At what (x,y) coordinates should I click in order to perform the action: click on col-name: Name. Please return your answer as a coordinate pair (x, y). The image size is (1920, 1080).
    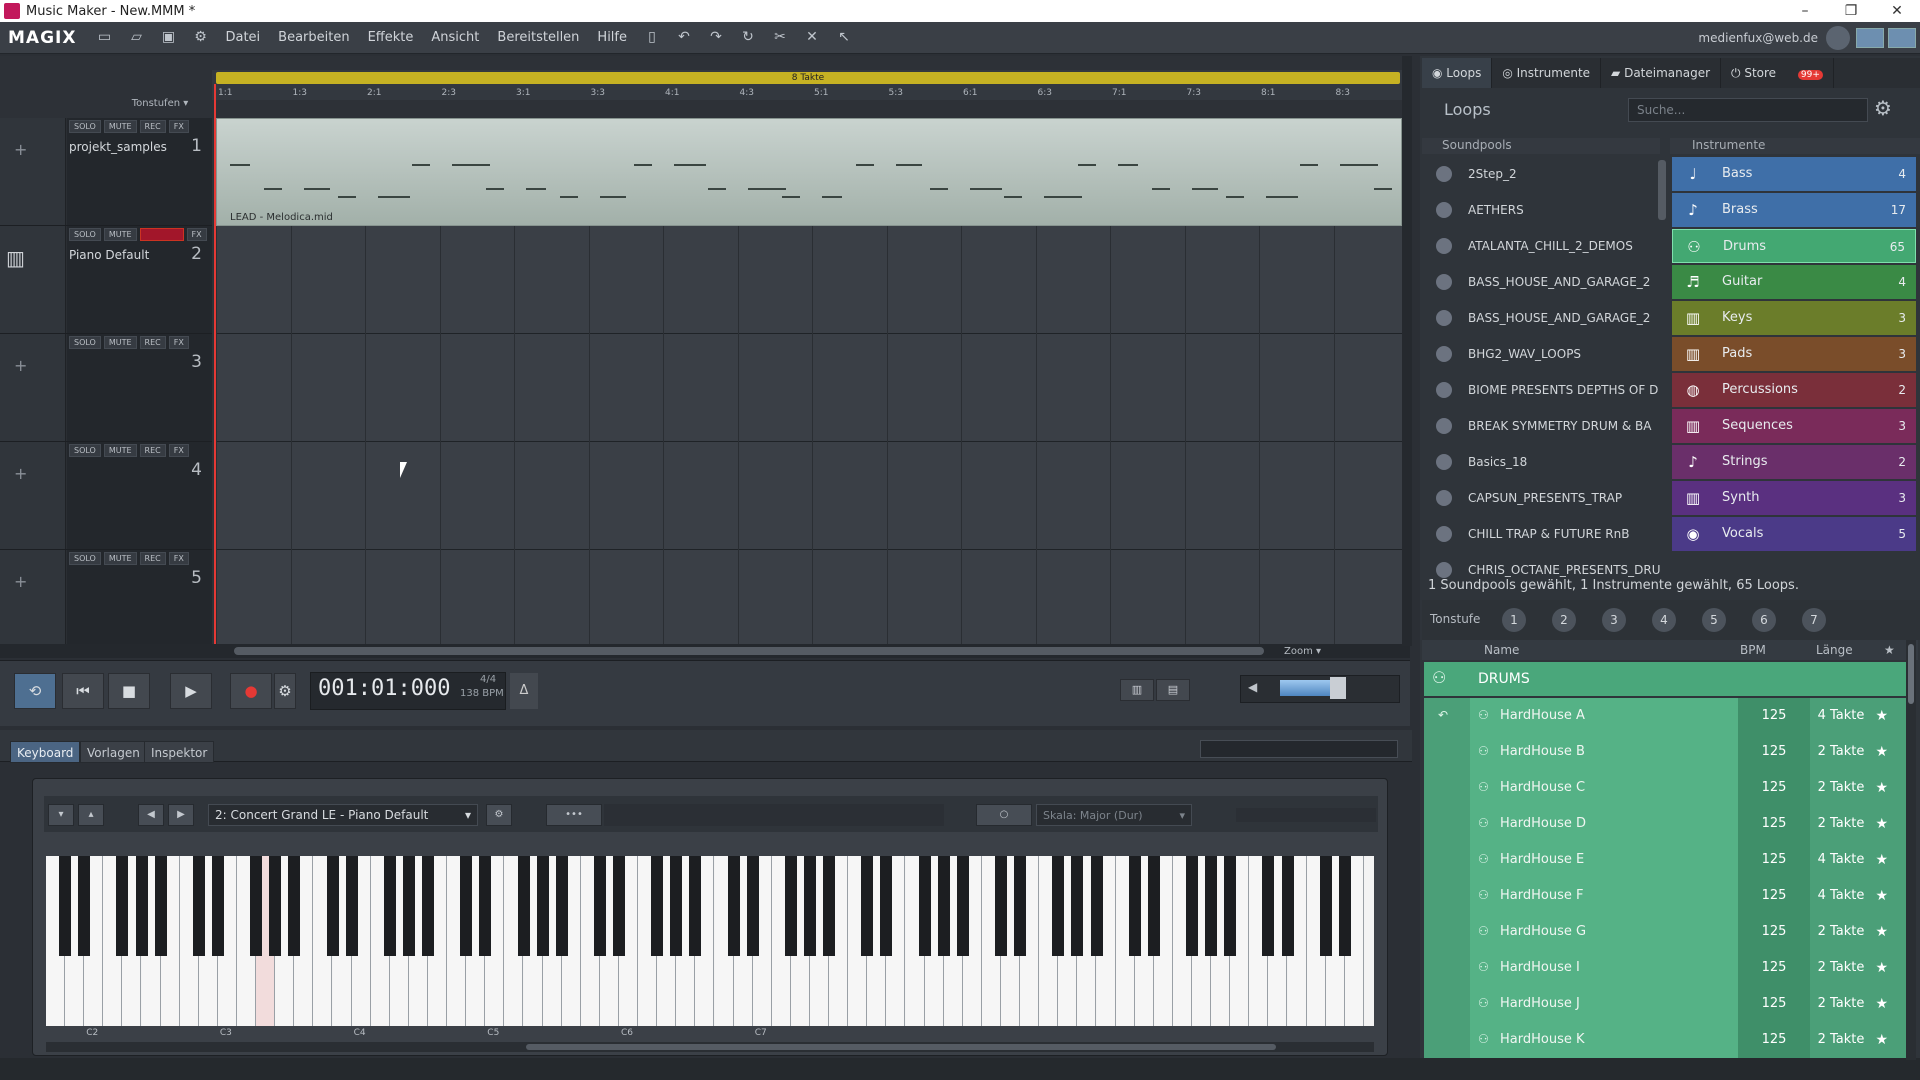
    Looking at the image, I should click on (1501, 650).